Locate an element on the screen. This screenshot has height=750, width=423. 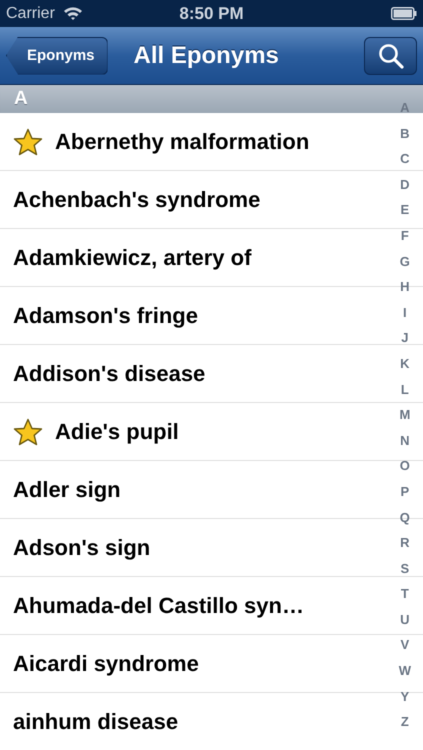
index-letter: F is located at coordinates (404, 235).